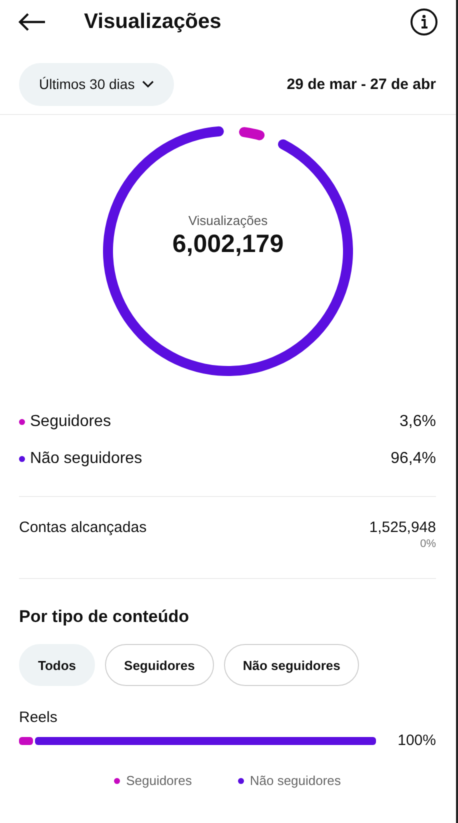 This screenshot has width=458, height=823. Describe the element at coordinates (104, 617) in the screenshot. I see `section-heading: Por tipo de conteúdo` at that location.